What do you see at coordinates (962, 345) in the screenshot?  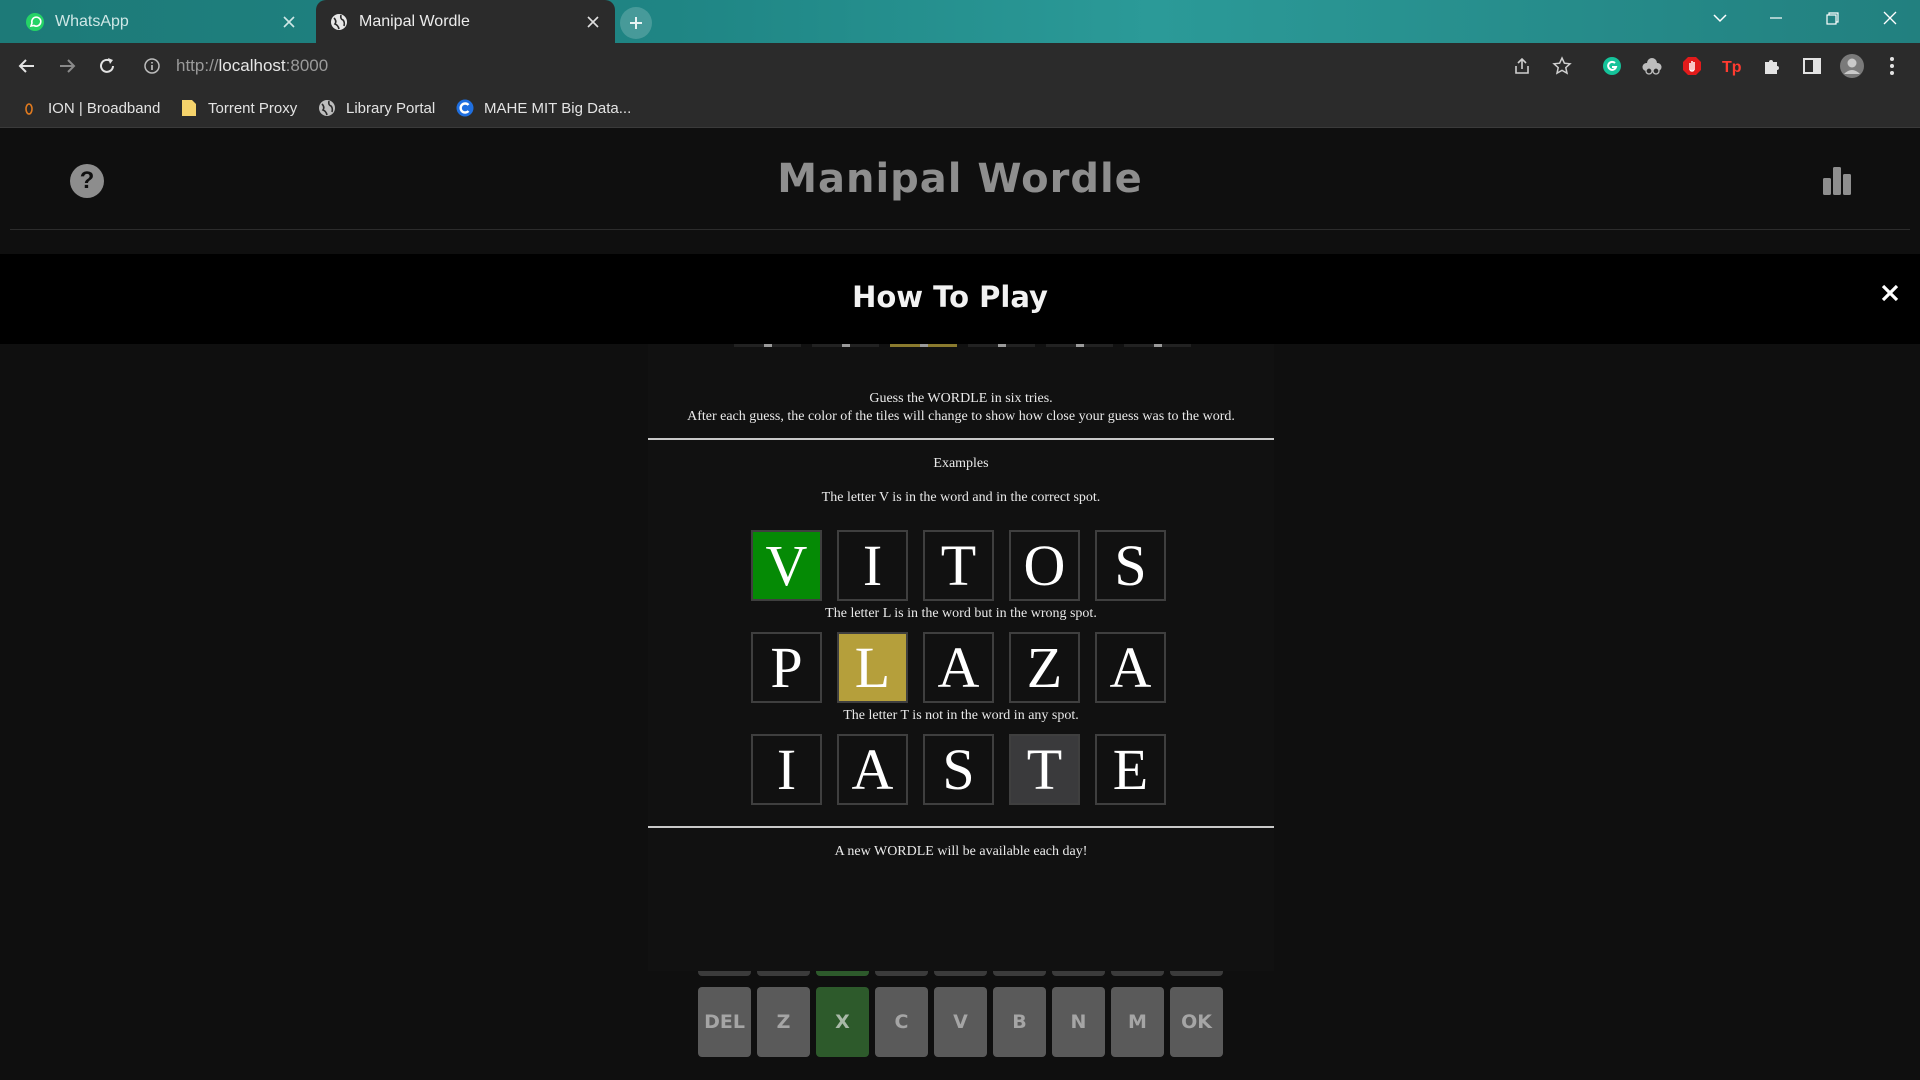 I see `board-peek` at bounding box center [962, 345].